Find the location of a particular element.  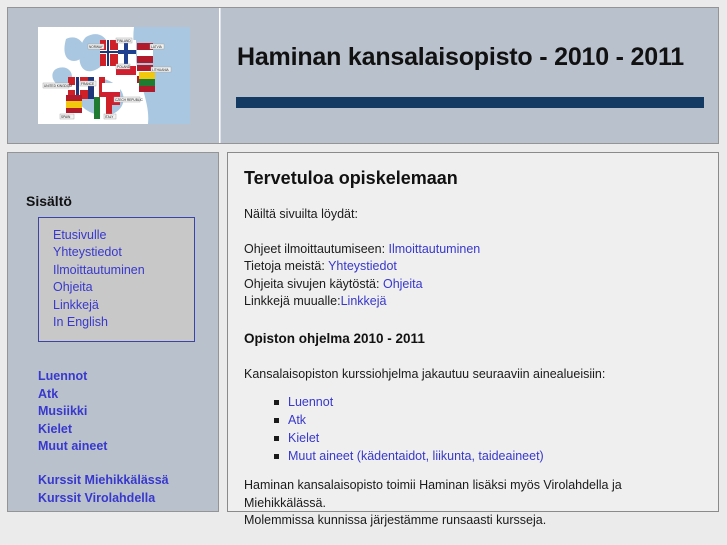

info-line-ohjeita: Ohjeita sivujen käytöstä: Ohjeita is located at coordinates (474, 285).